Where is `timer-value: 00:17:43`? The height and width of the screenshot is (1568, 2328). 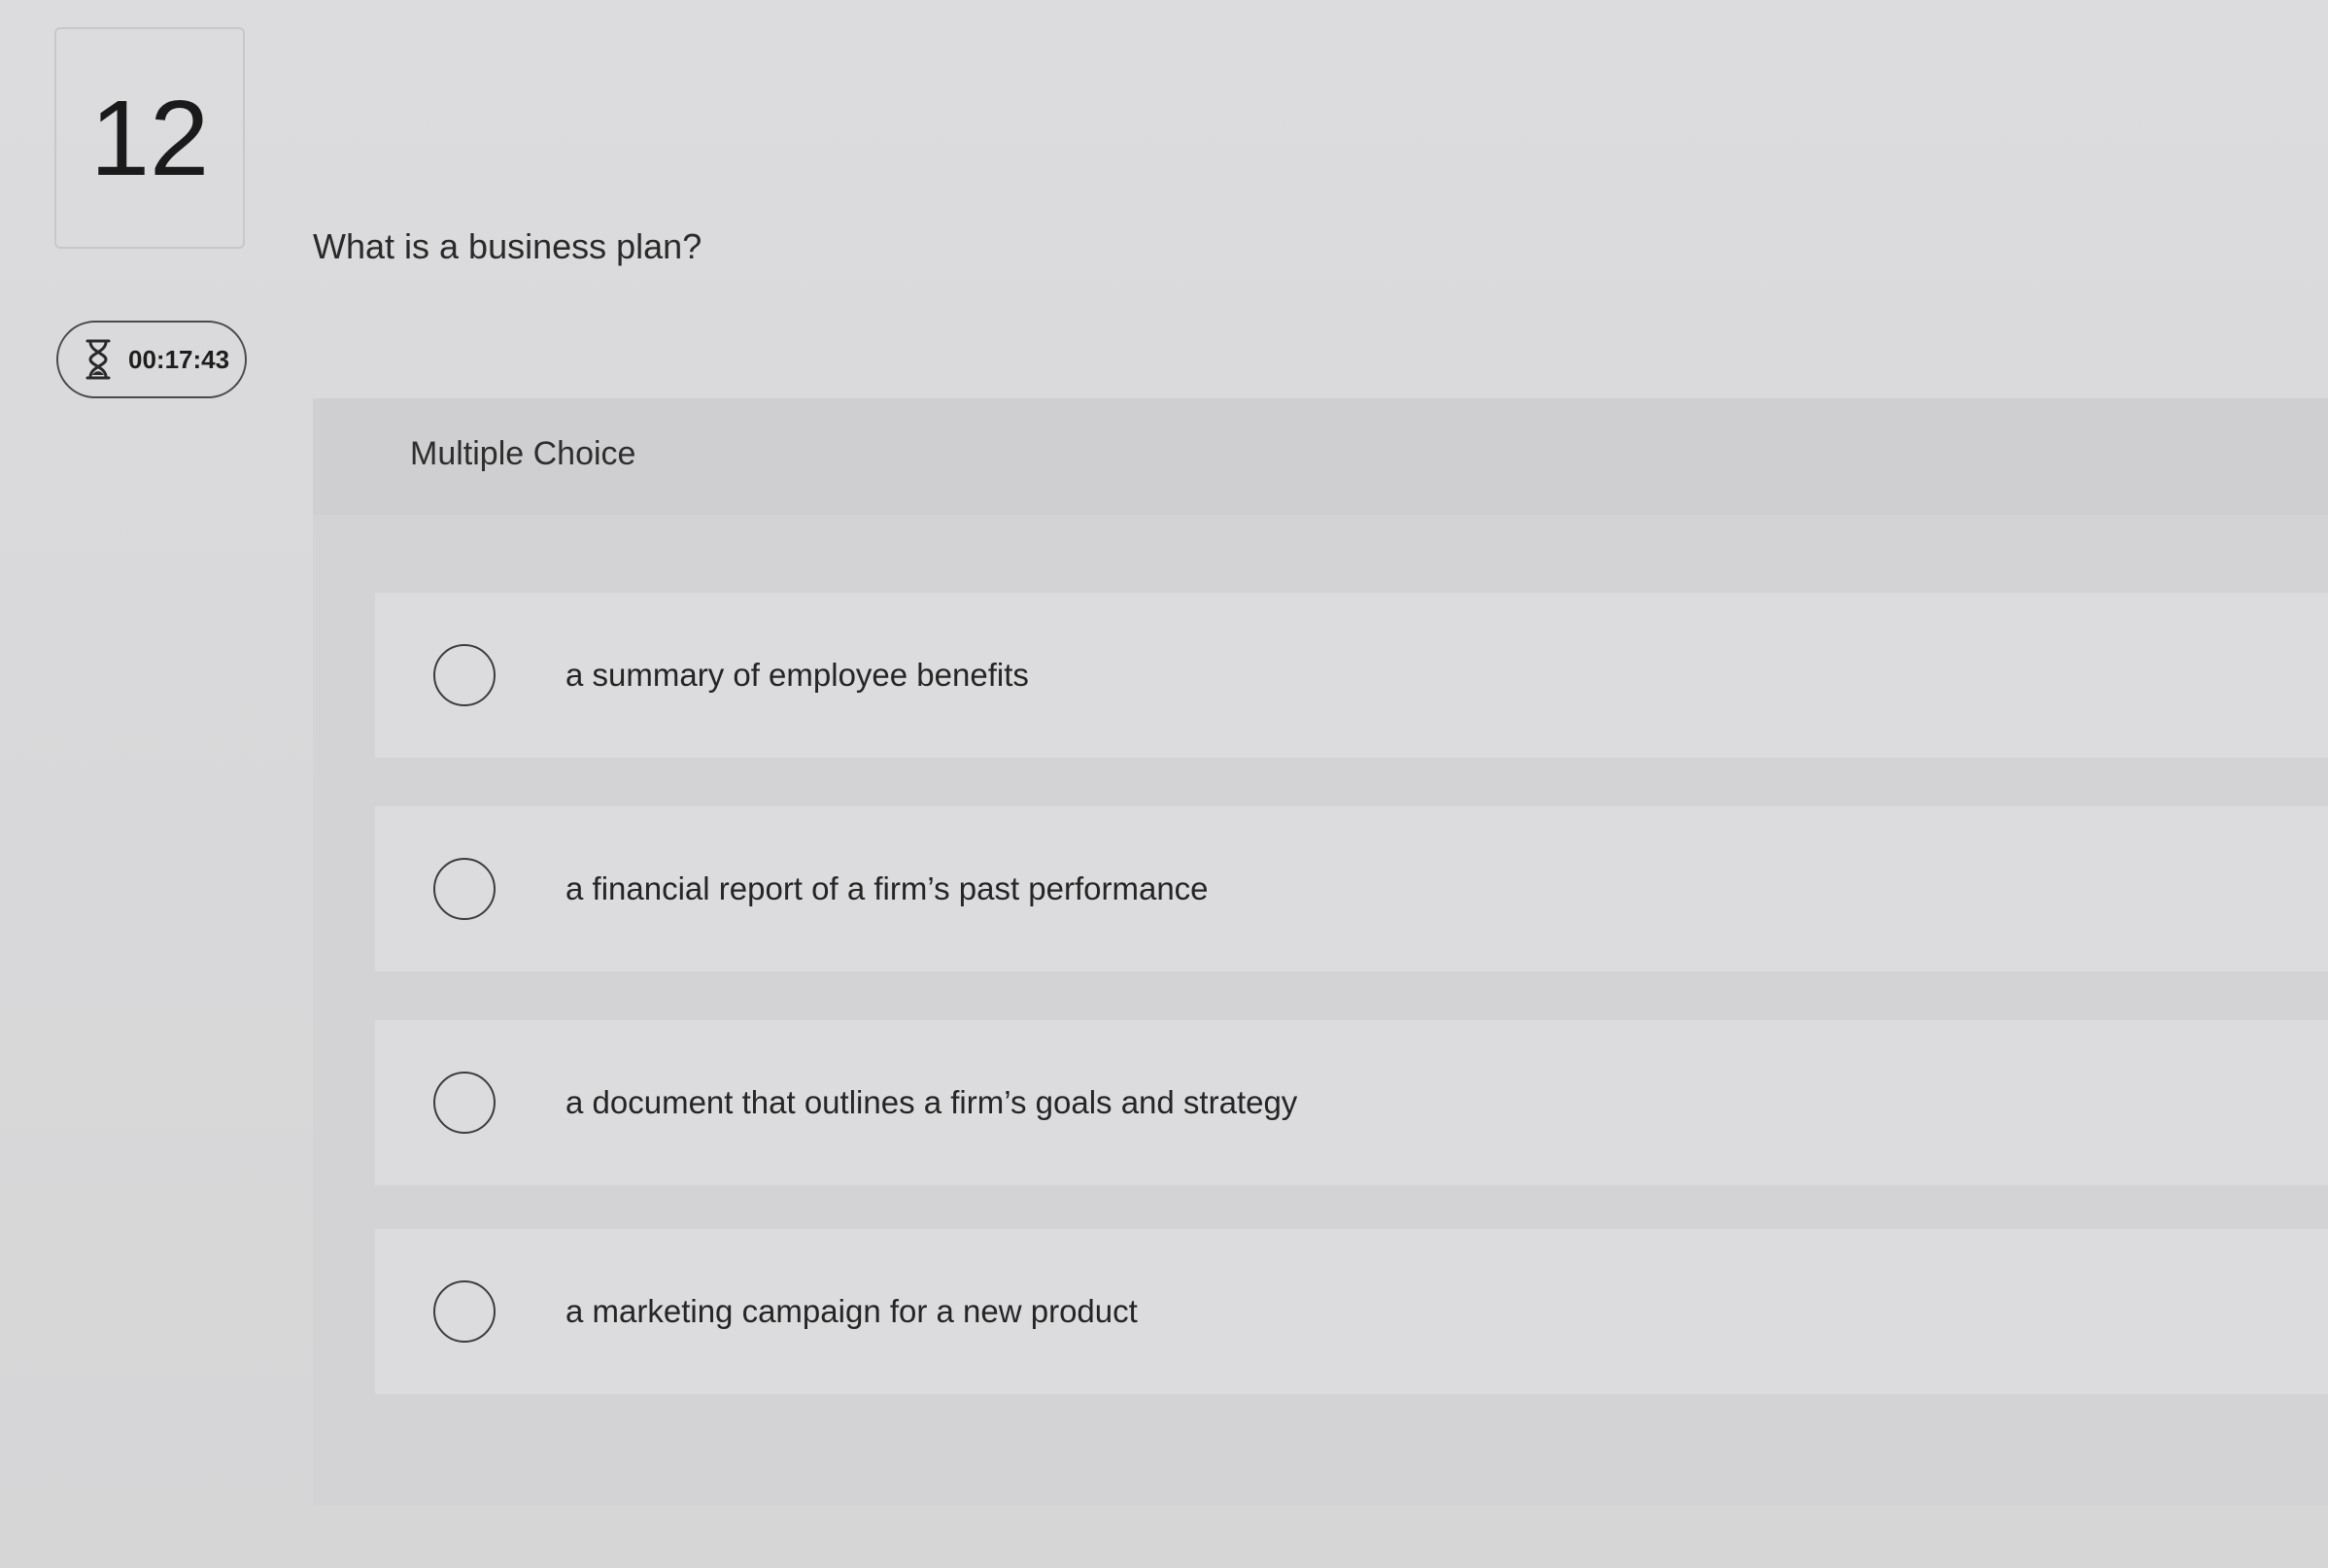 timer-value: 00:17:43 is located at coordinates (179, 359).